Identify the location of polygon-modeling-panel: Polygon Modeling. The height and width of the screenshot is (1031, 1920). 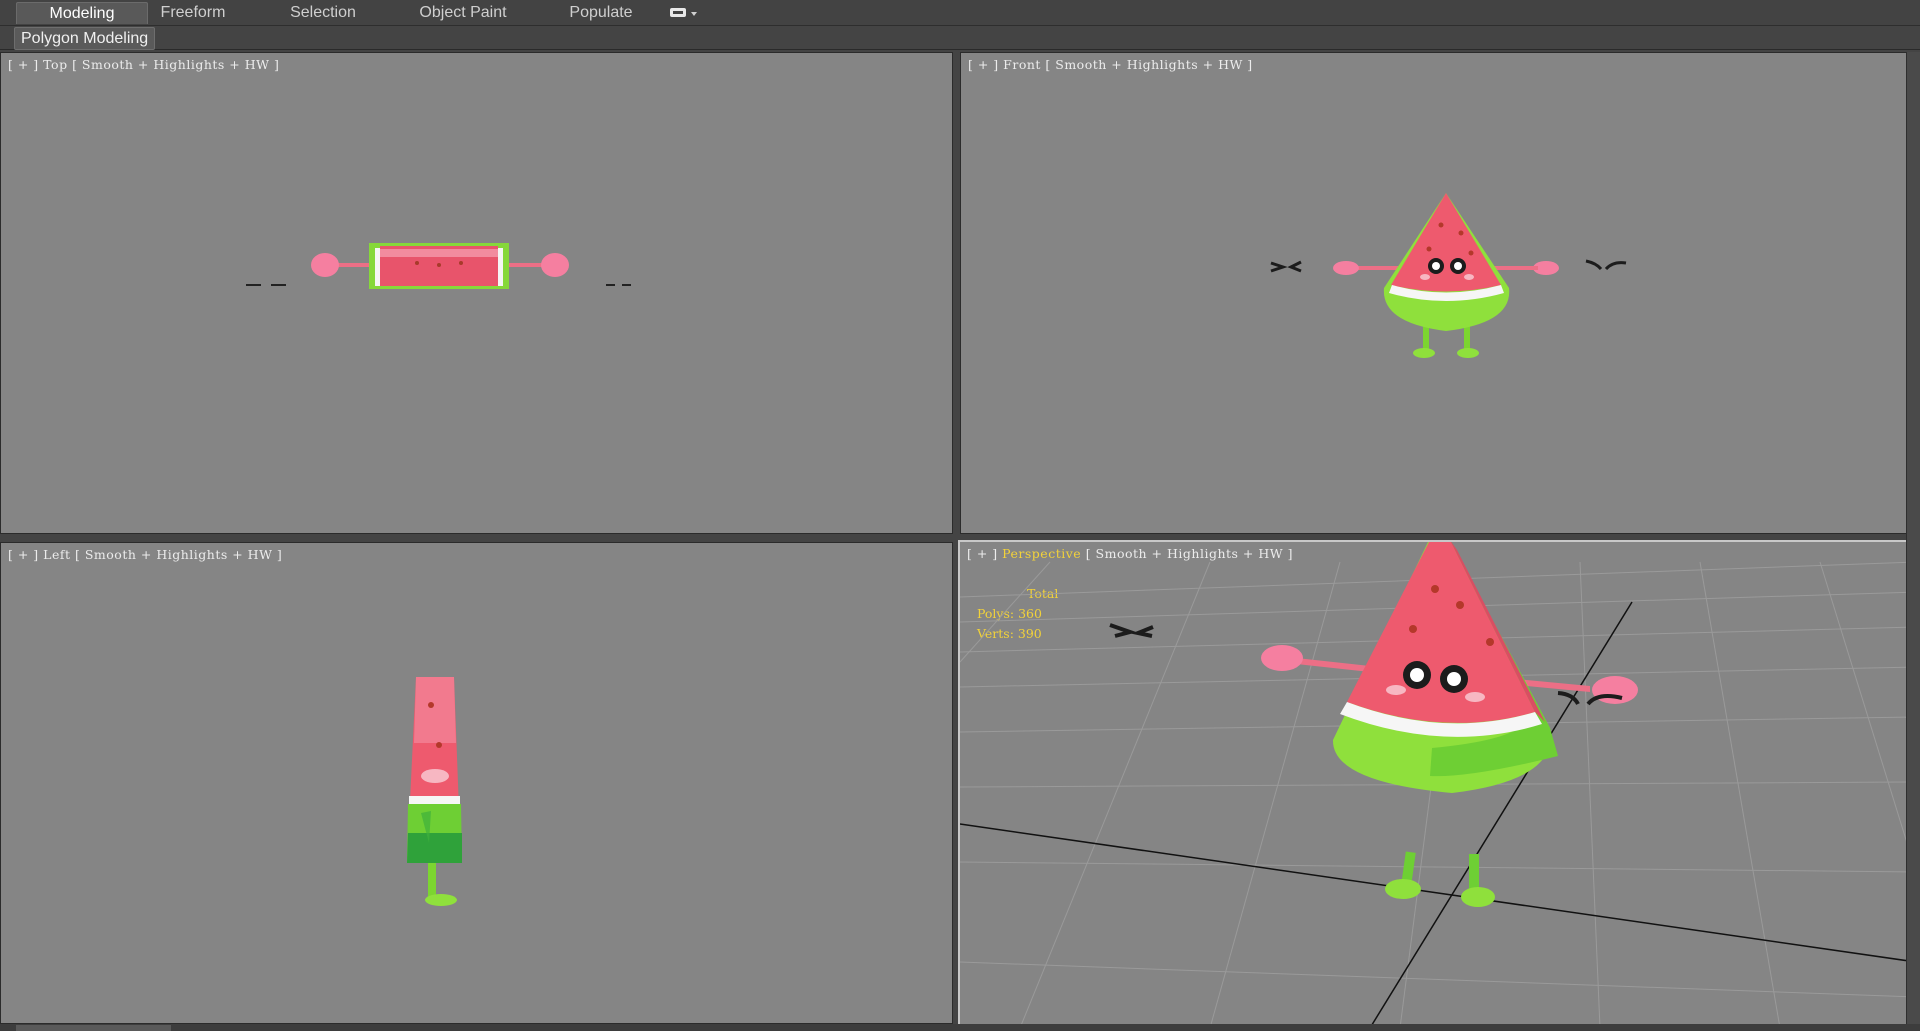
(85, 38).